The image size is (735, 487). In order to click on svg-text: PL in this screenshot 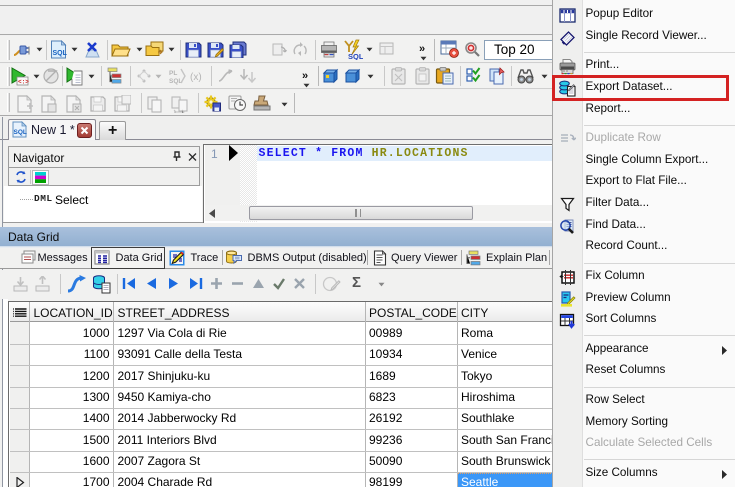, I will do `click(173, 73)`.